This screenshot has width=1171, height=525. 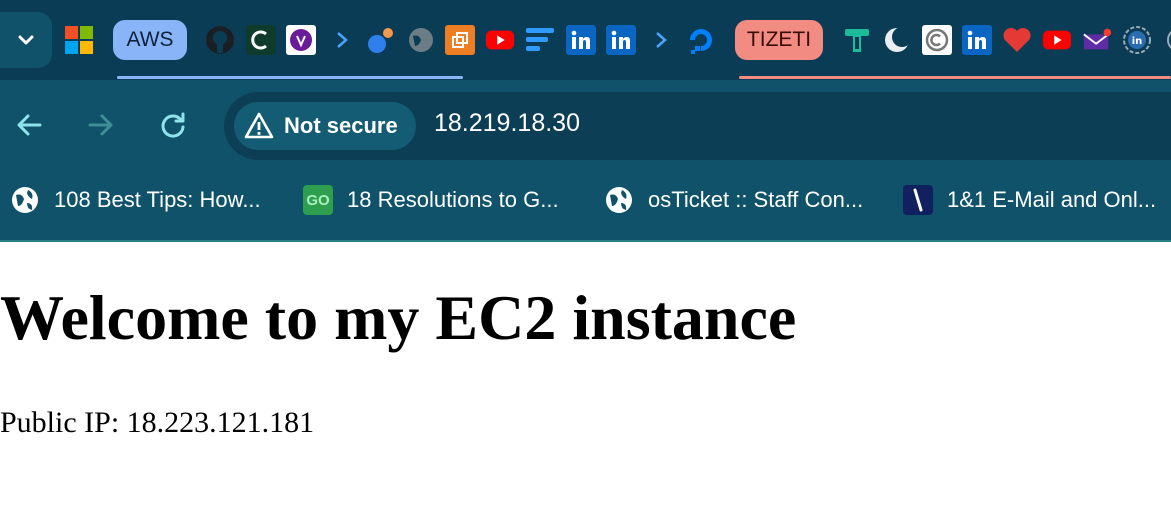 What do you see at coordinates (918, 200) in the screenshot?
I see `ionos-icon` at bounding box center [918, 200].